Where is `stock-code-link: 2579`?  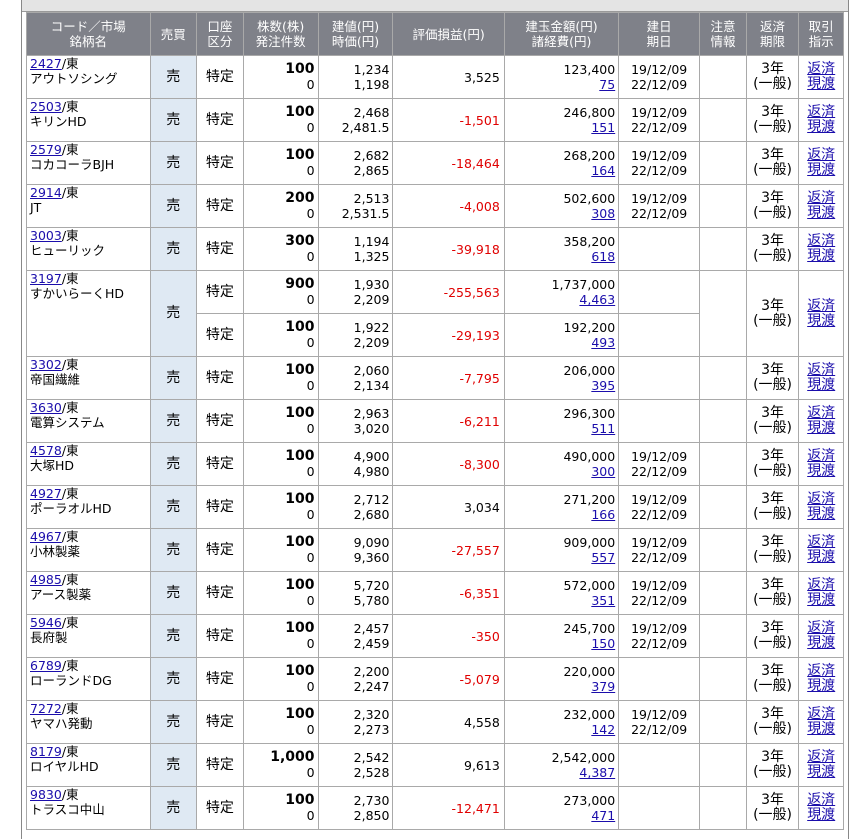
stock-code-link: 2579 is located at coordinates (46, 149).